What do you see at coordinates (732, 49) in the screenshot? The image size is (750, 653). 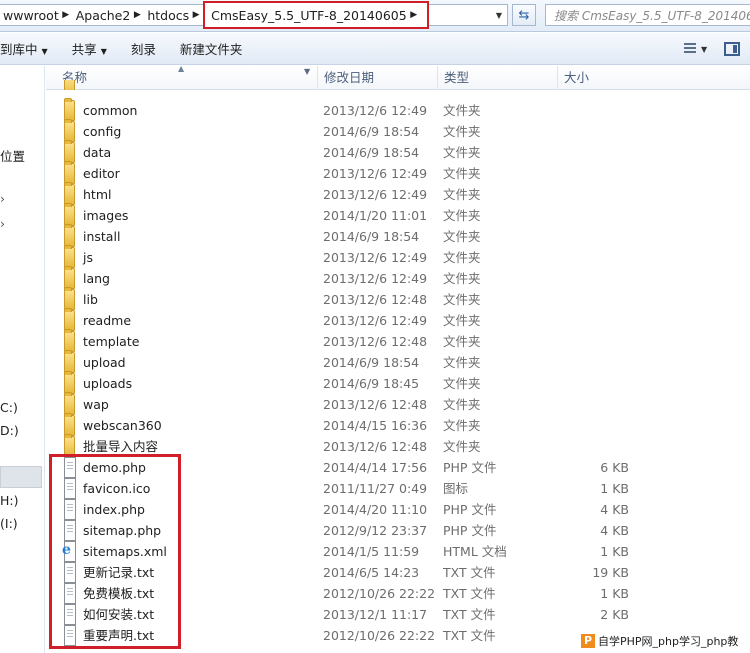 I see `preview-pane-icon` at bounding box center [732, 49].